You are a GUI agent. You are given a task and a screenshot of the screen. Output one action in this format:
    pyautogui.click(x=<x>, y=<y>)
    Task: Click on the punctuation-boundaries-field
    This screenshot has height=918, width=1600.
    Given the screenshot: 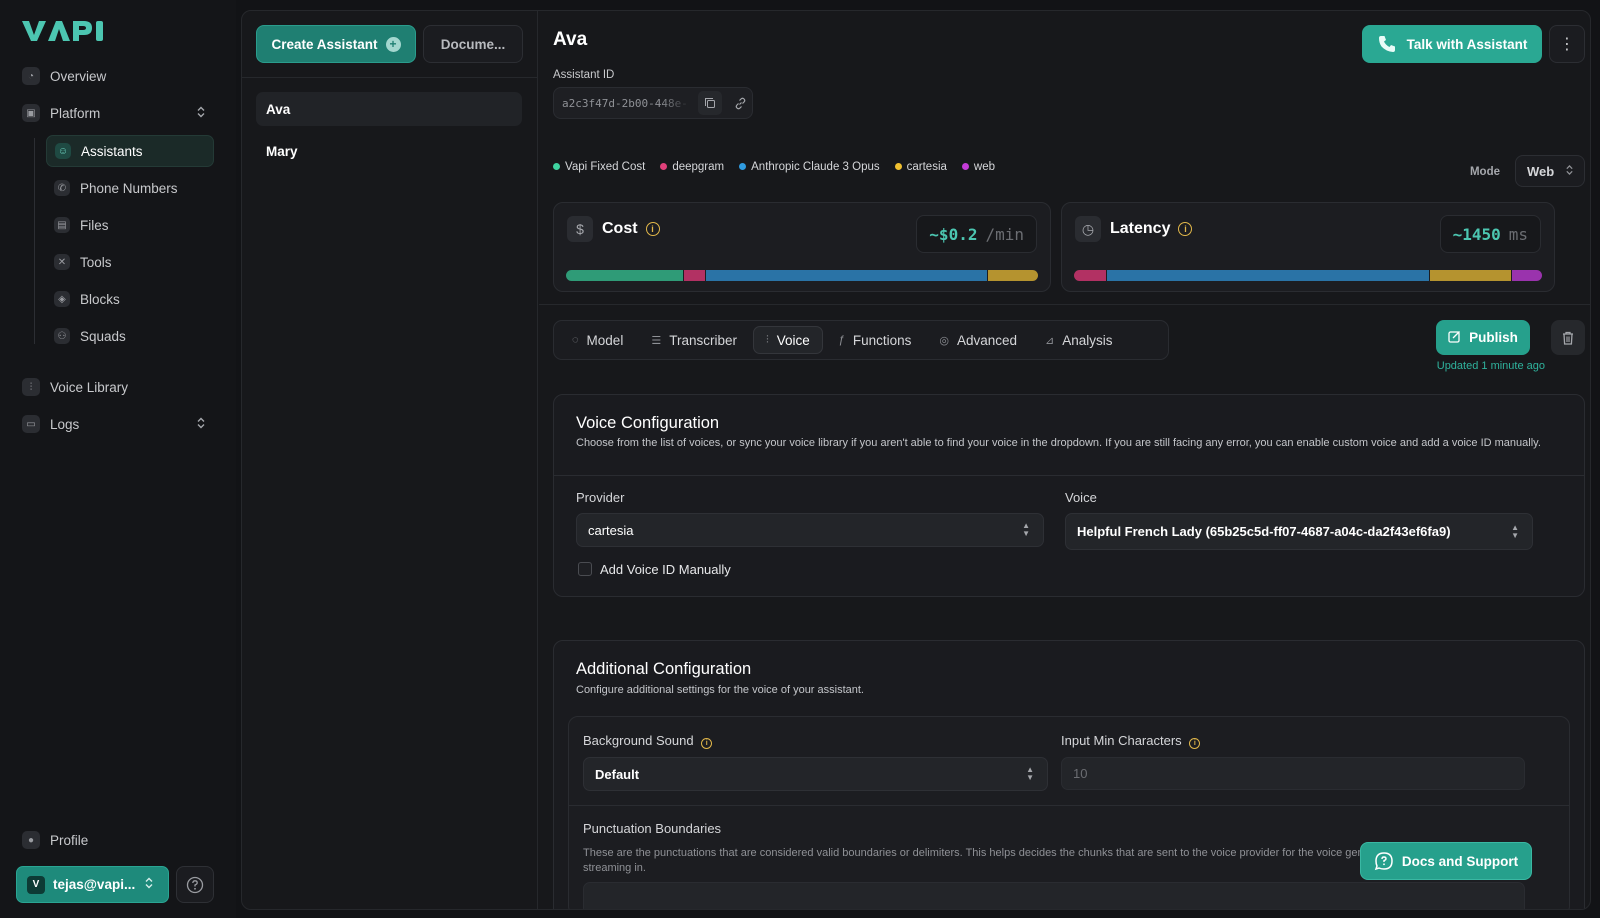 What is the action you would take?
    pyautogui.click(x=1054, y=895)
    